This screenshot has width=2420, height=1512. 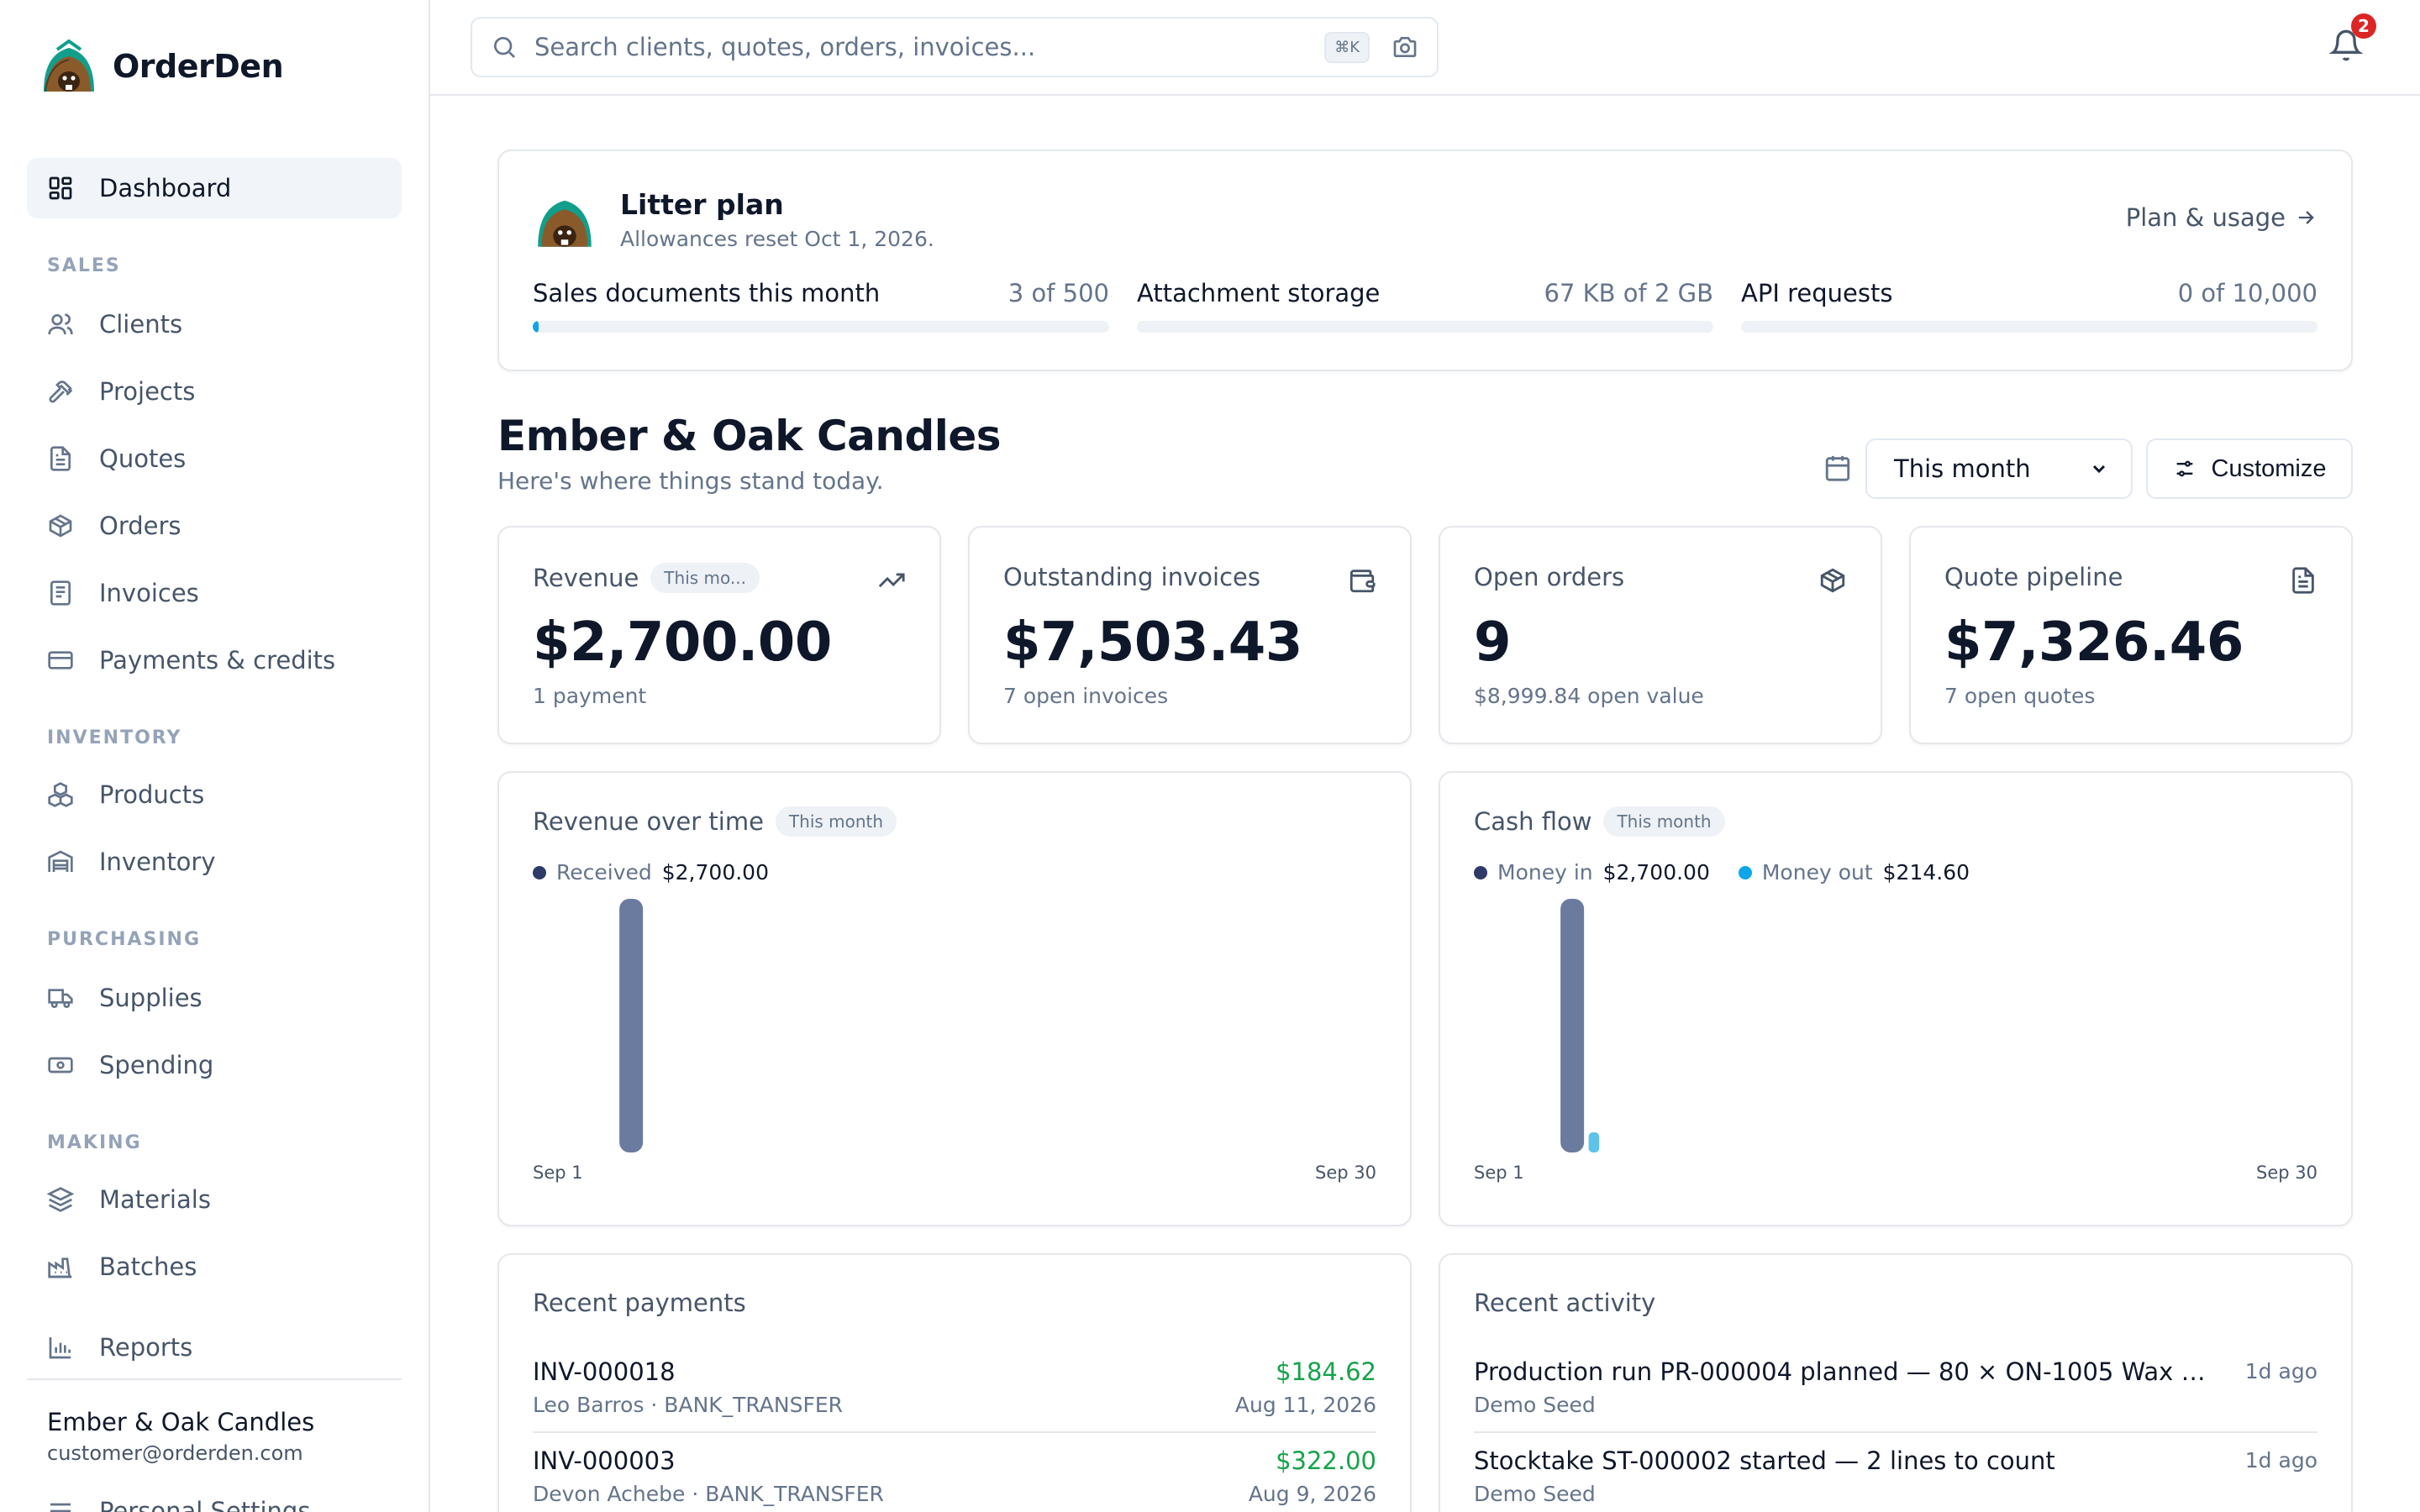 What do you see at coordinates (1594, 1141) in the screenshot?
I see `chart-bar-money-out` at bounding box center [1594, 1141].